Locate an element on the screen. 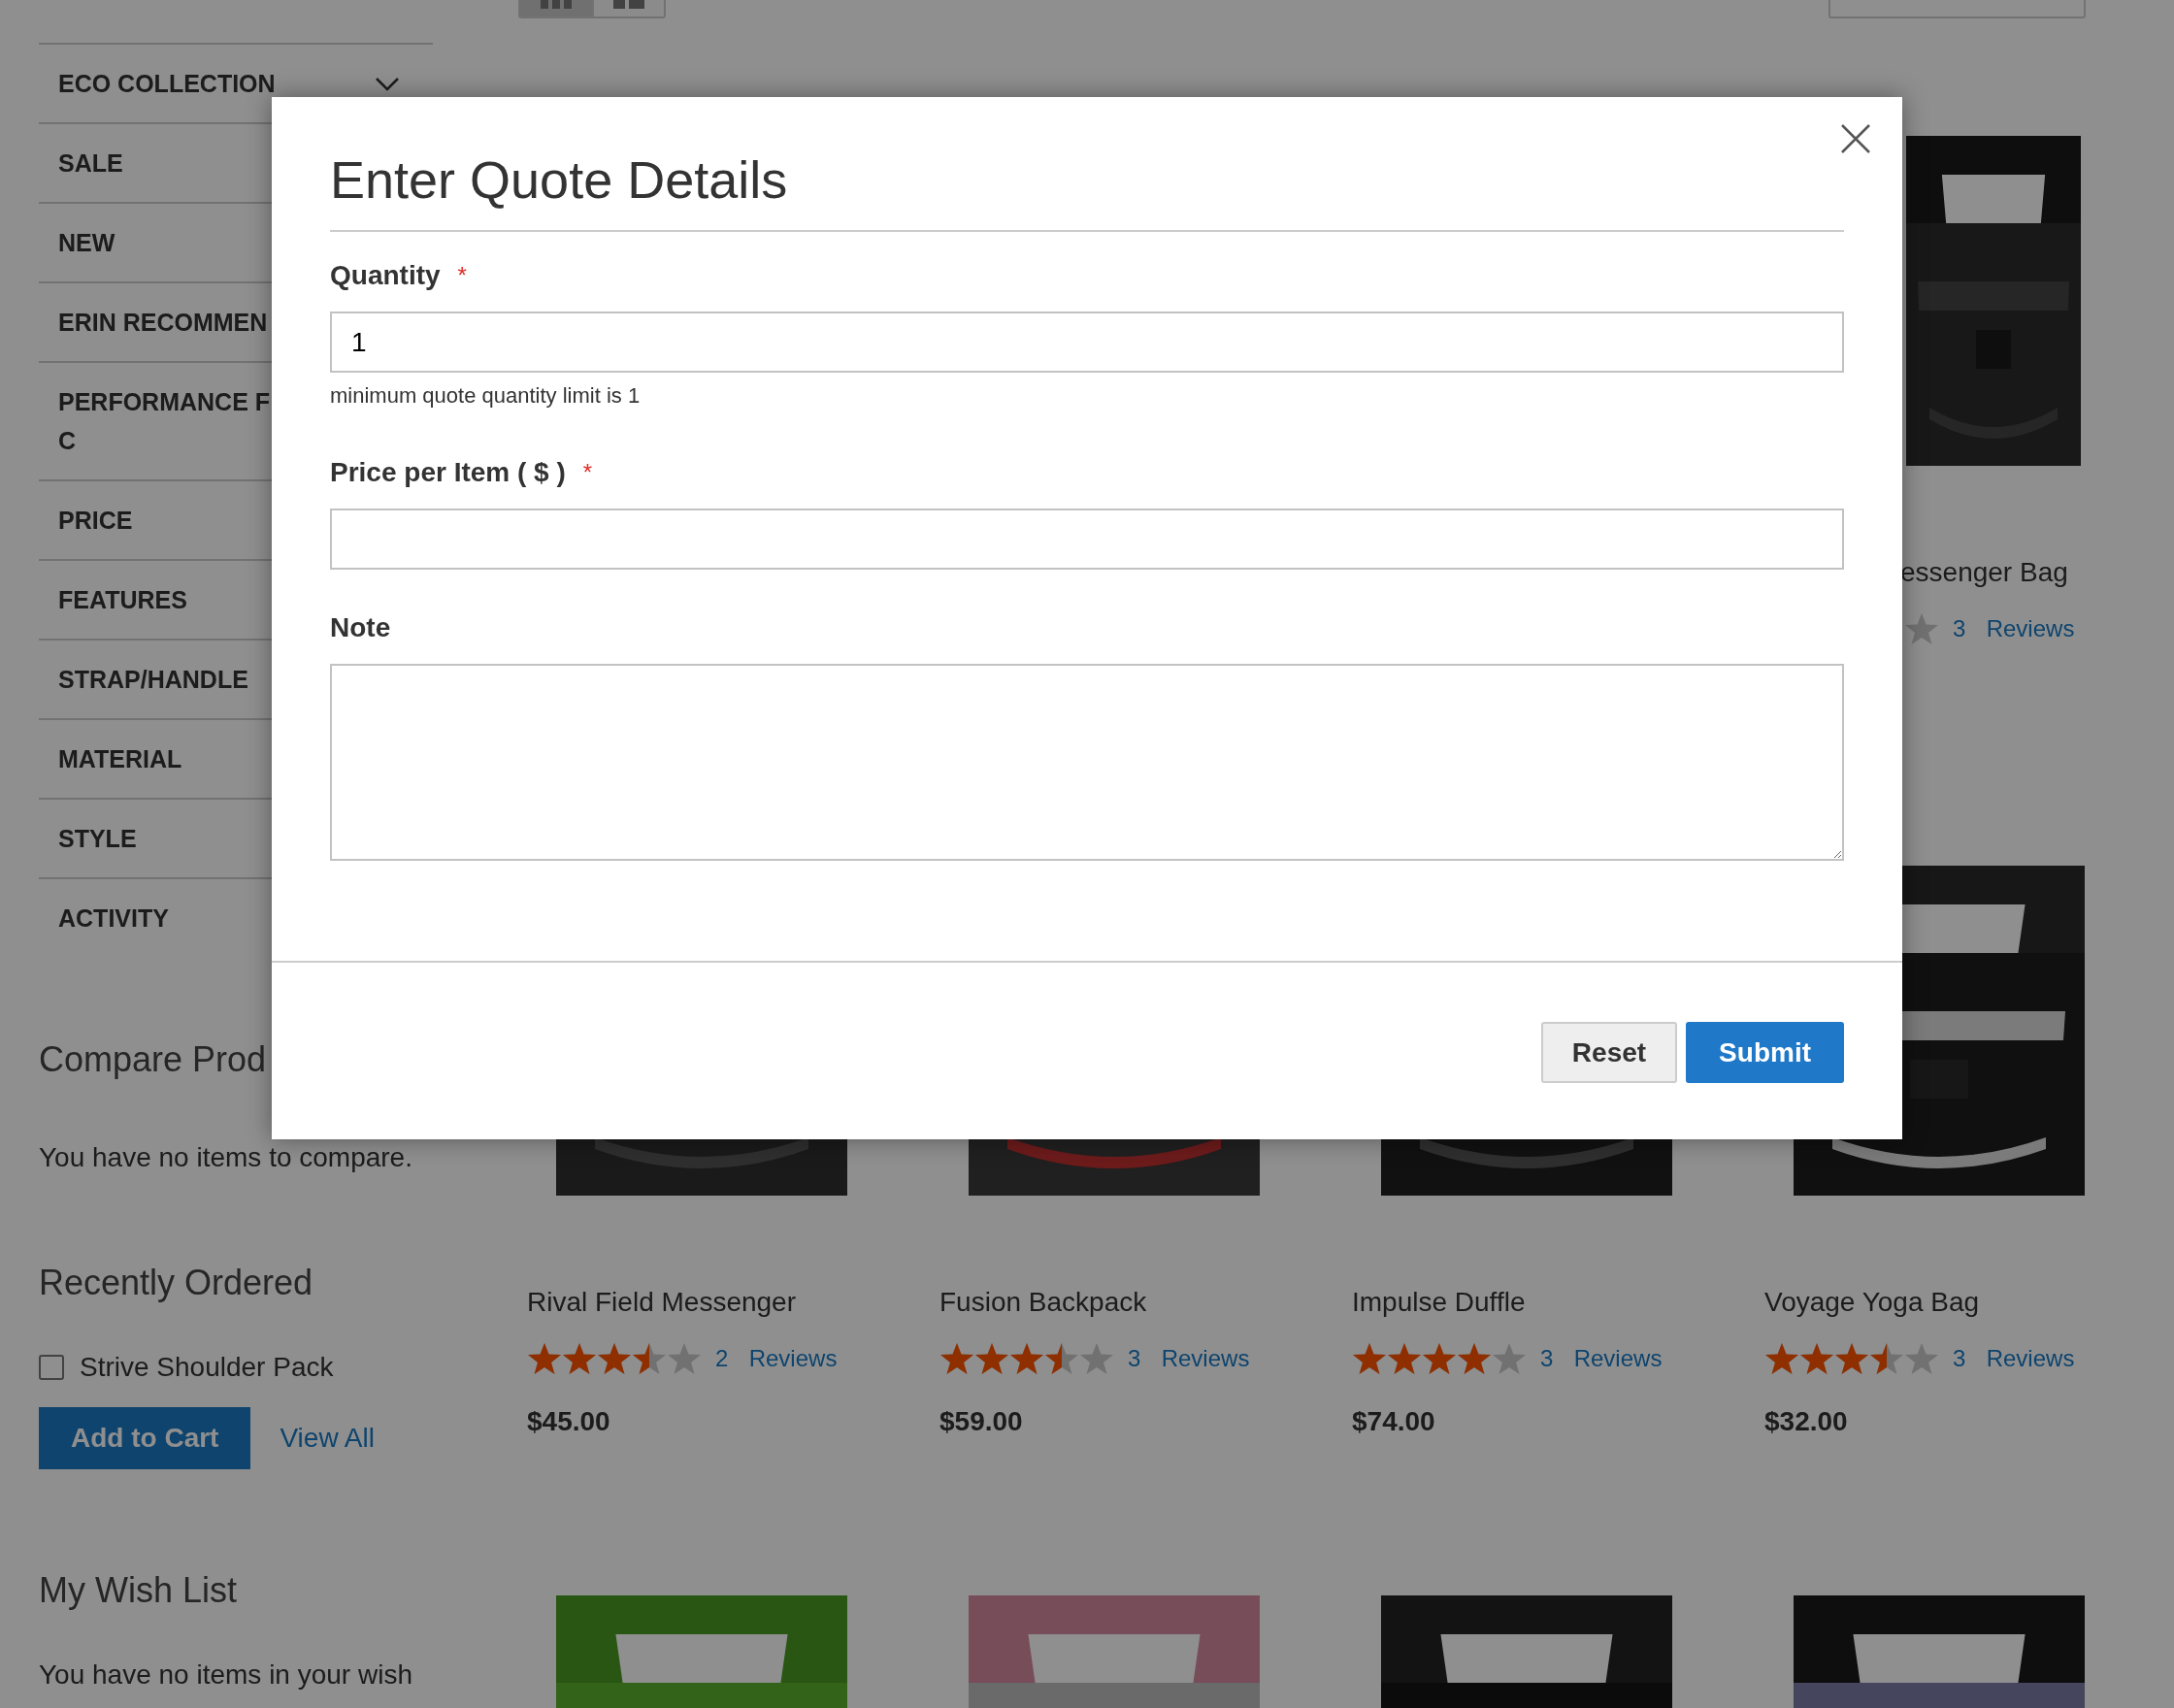 The width and height of the screenshot is (2174, 1708). product-price: $74.00 is located at coordinates (1394, 1421).